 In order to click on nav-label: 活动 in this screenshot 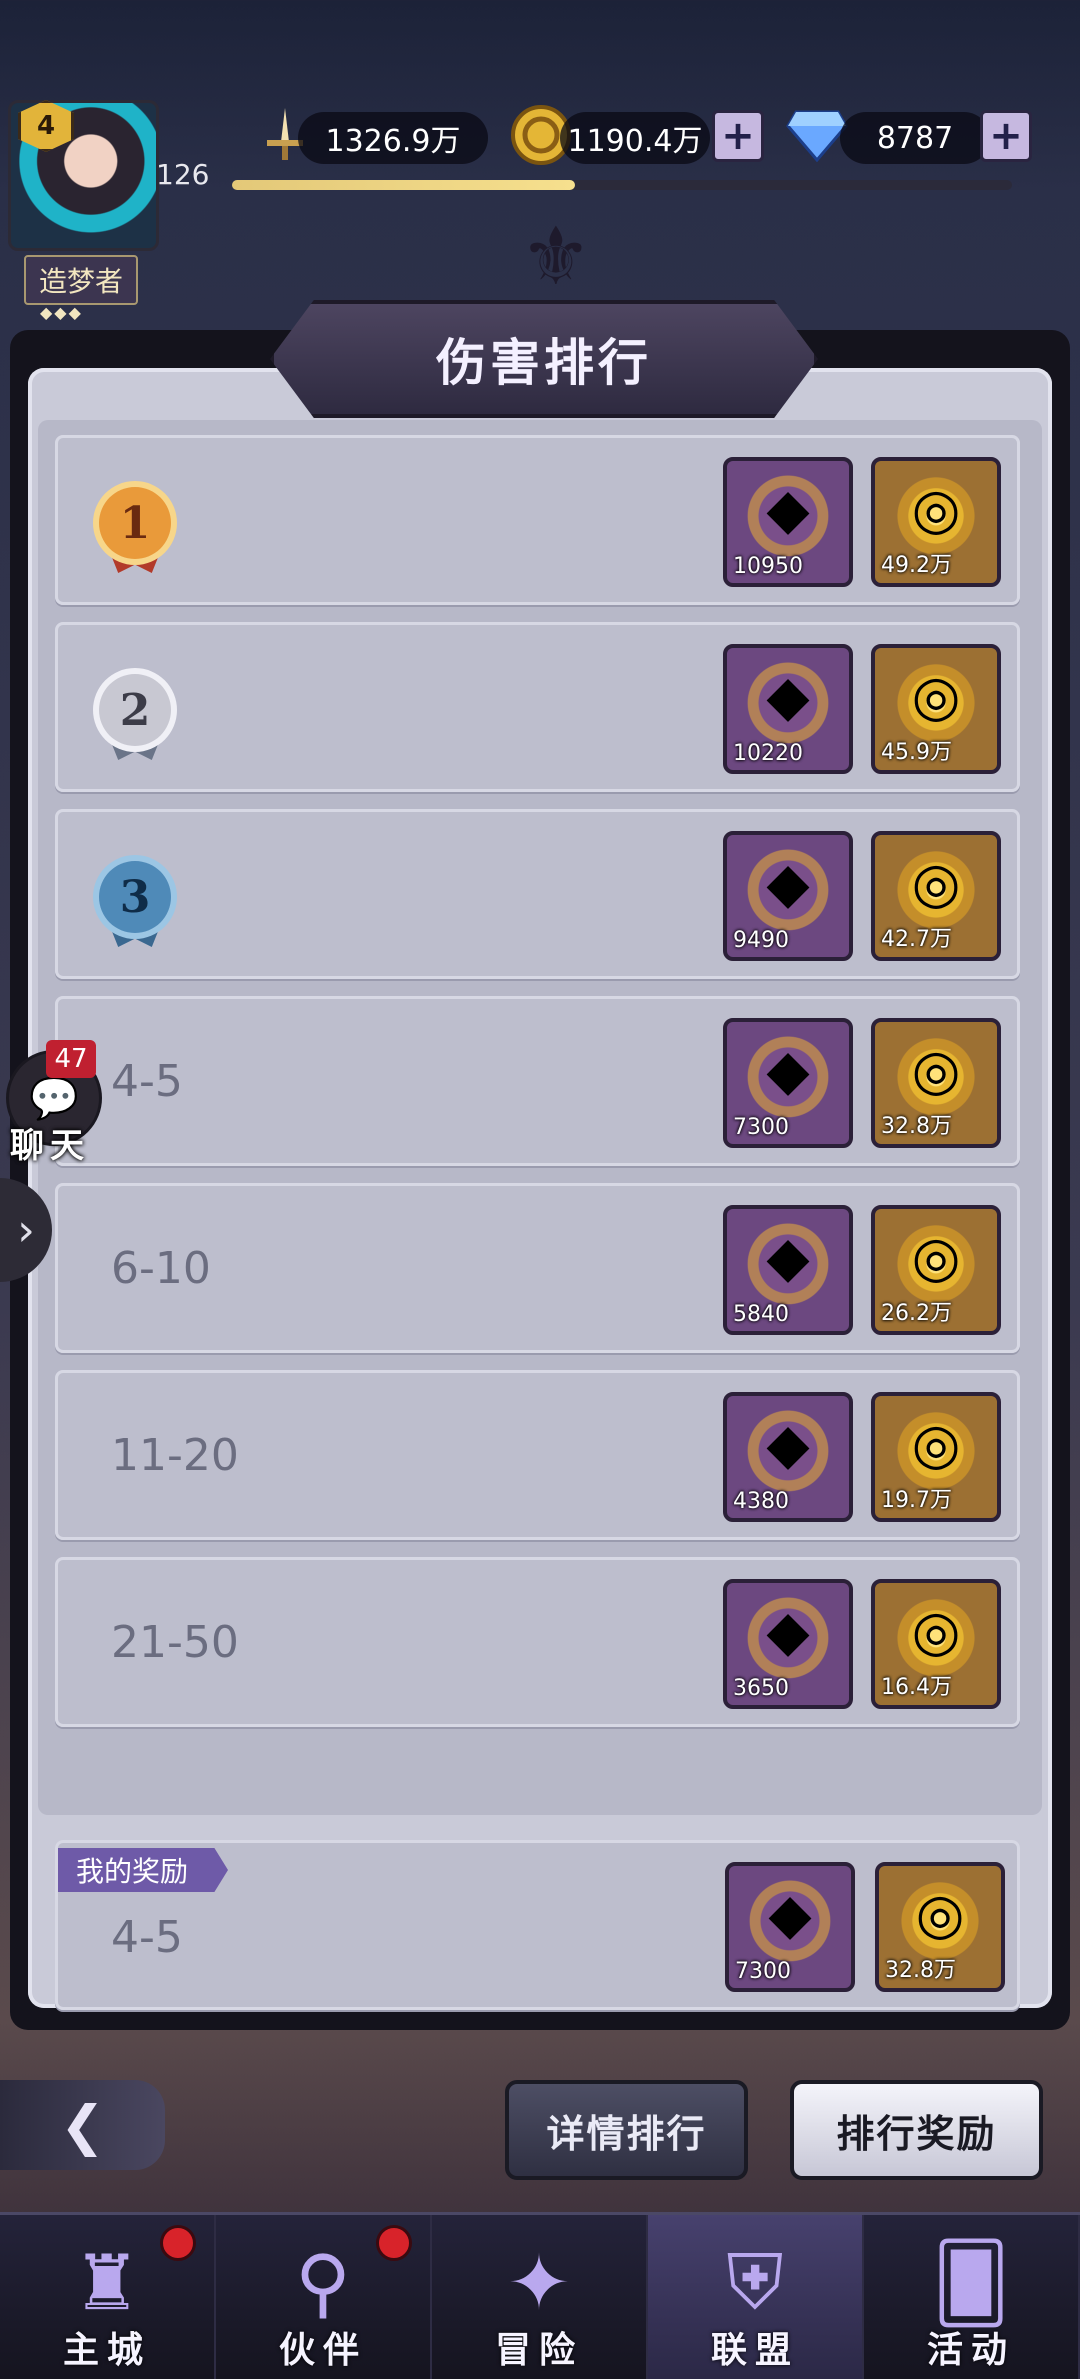, I will do `click(970, 2350)`.